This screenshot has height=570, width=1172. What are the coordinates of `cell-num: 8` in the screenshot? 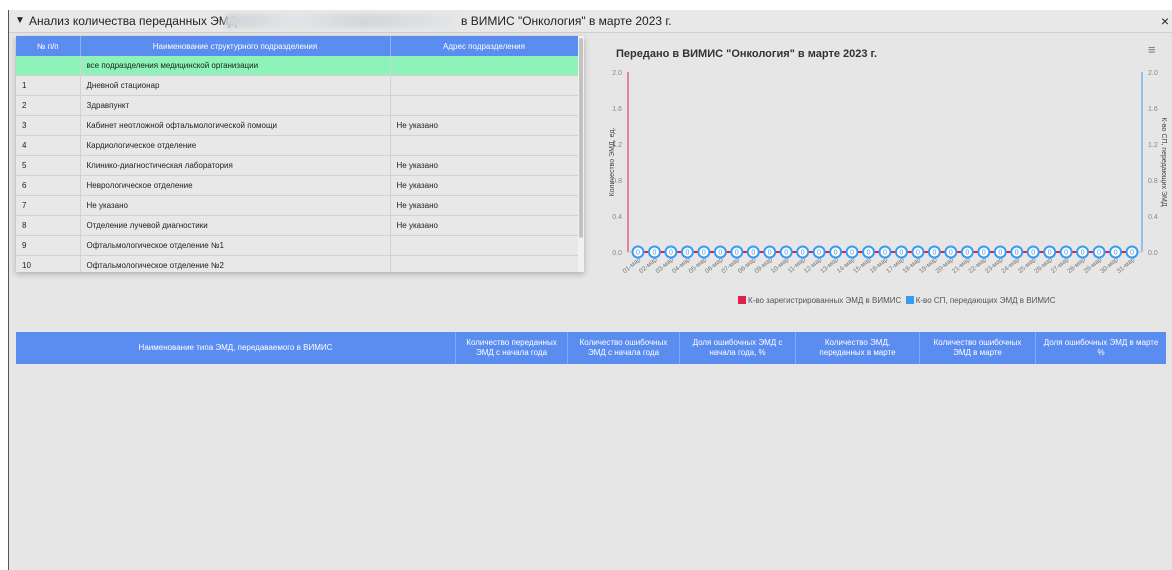 It's located at (48, 225).